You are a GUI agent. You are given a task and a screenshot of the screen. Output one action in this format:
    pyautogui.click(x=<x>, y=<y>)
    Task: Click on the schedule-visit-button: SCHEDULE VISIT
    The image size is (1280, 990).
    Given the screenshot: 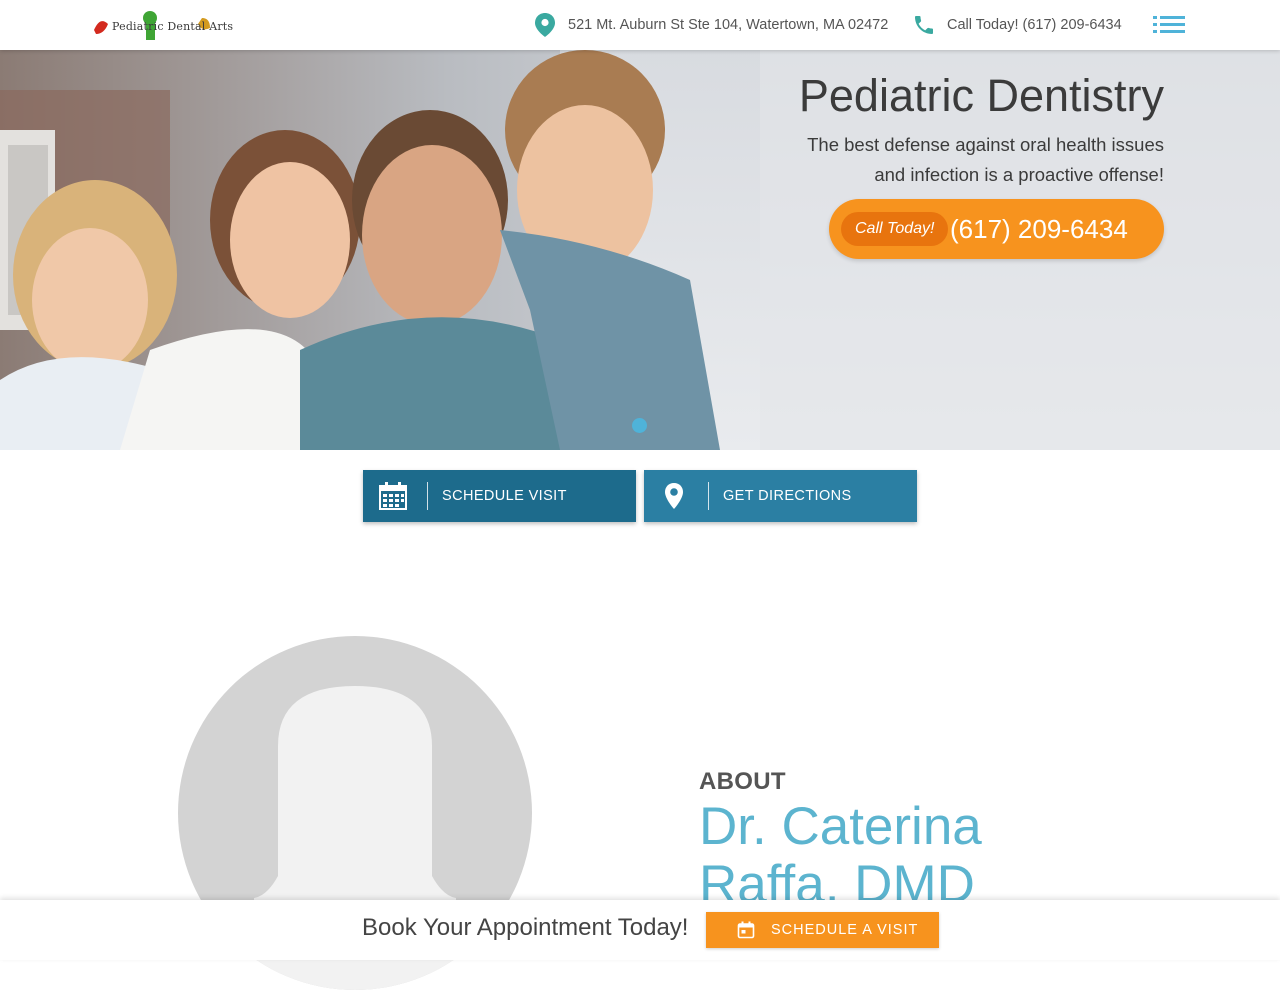 What is the action you would take?
    pyautogui.click(x=499, y=496)
    